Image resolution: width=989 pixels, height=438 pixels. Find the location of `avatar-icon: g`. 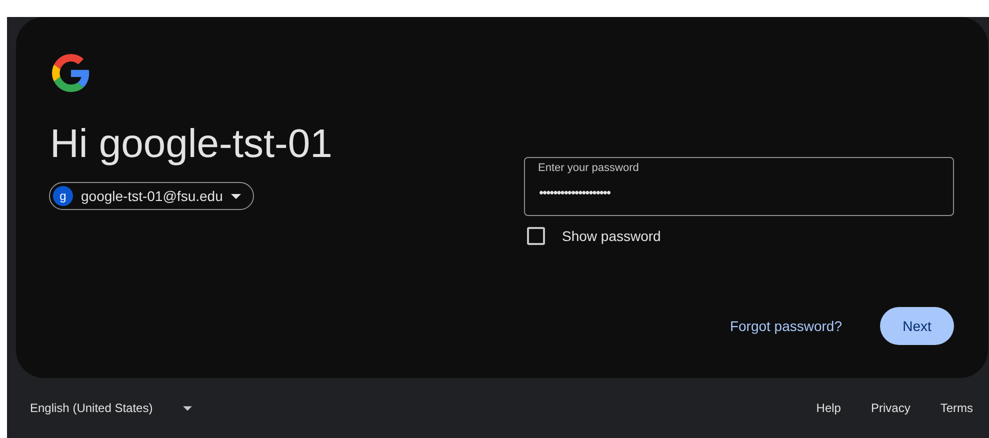

avatar-icon: g is located at coordinates (63, 196).